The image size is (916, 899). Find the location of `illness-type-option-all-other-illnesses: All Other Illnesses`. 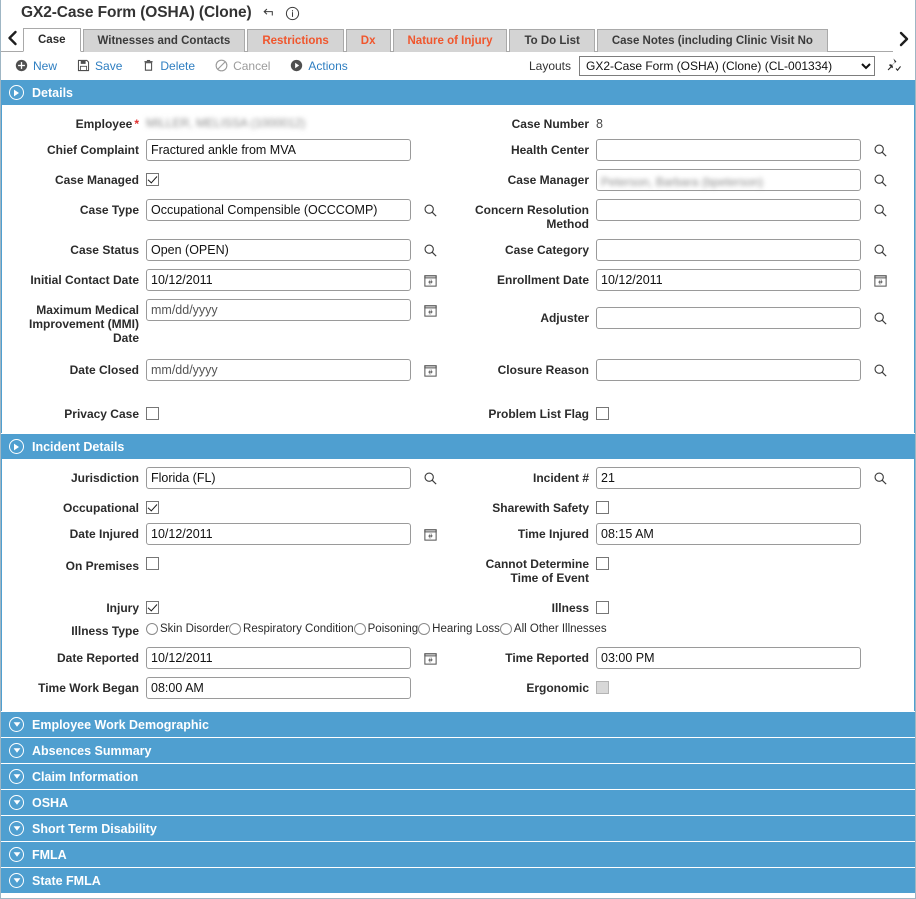

illness-type-option-all-other-illnesses: All Other Illnesses is located at coordinates (553, 629).